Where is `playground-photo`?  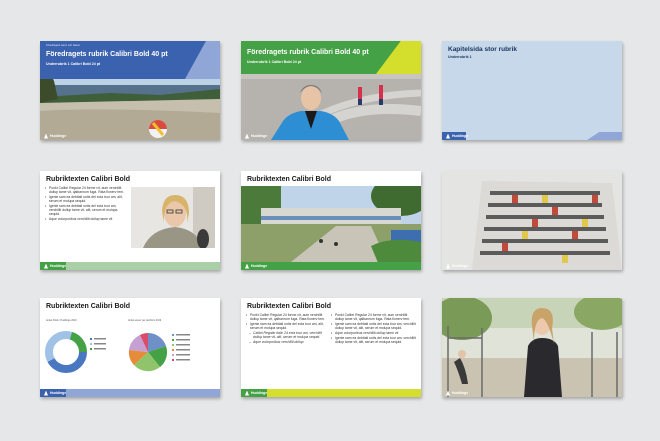
playground-photo is located at coordinates (532, 347).